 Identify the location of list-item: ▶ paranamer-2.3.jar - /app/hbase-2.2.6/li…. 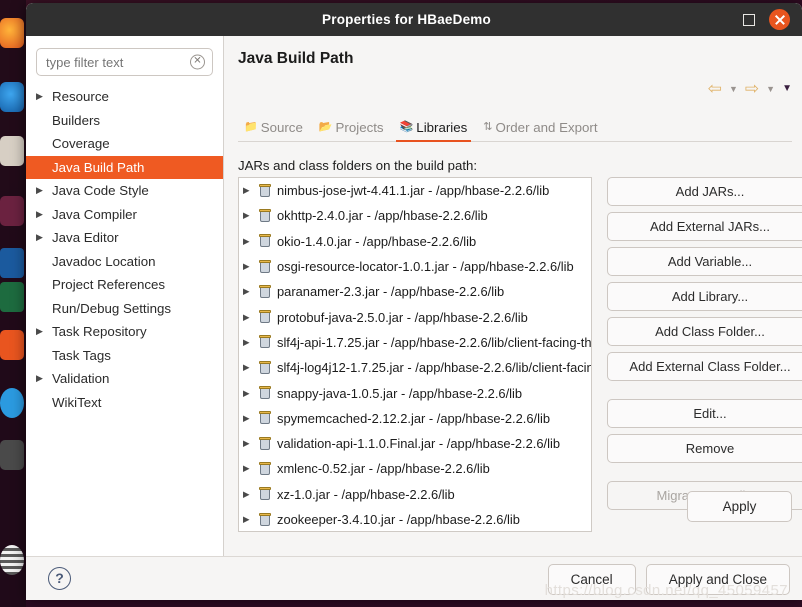
(415, 291).